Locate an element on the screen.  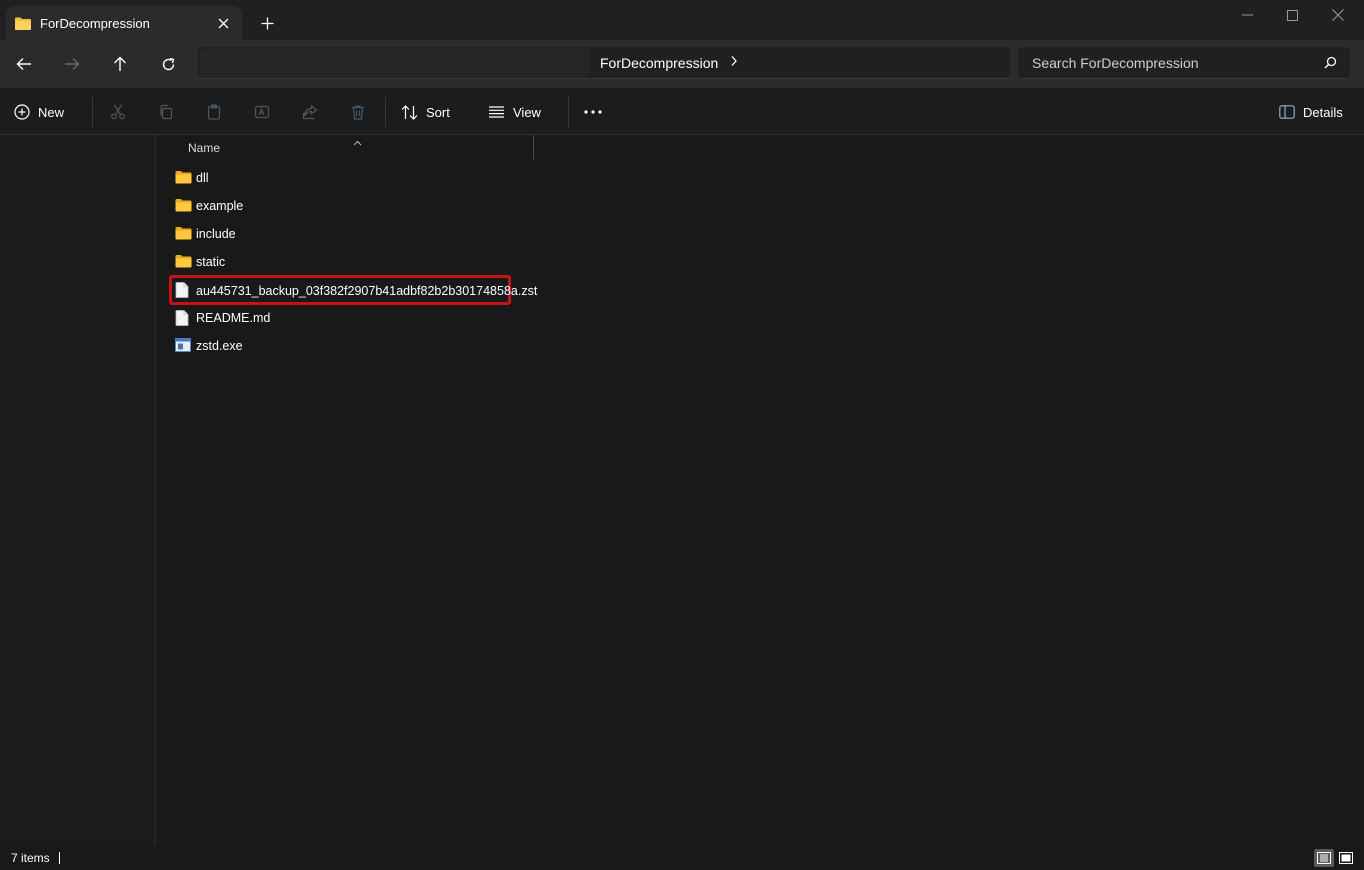
sort-icon is located at coordinates (409, 112).